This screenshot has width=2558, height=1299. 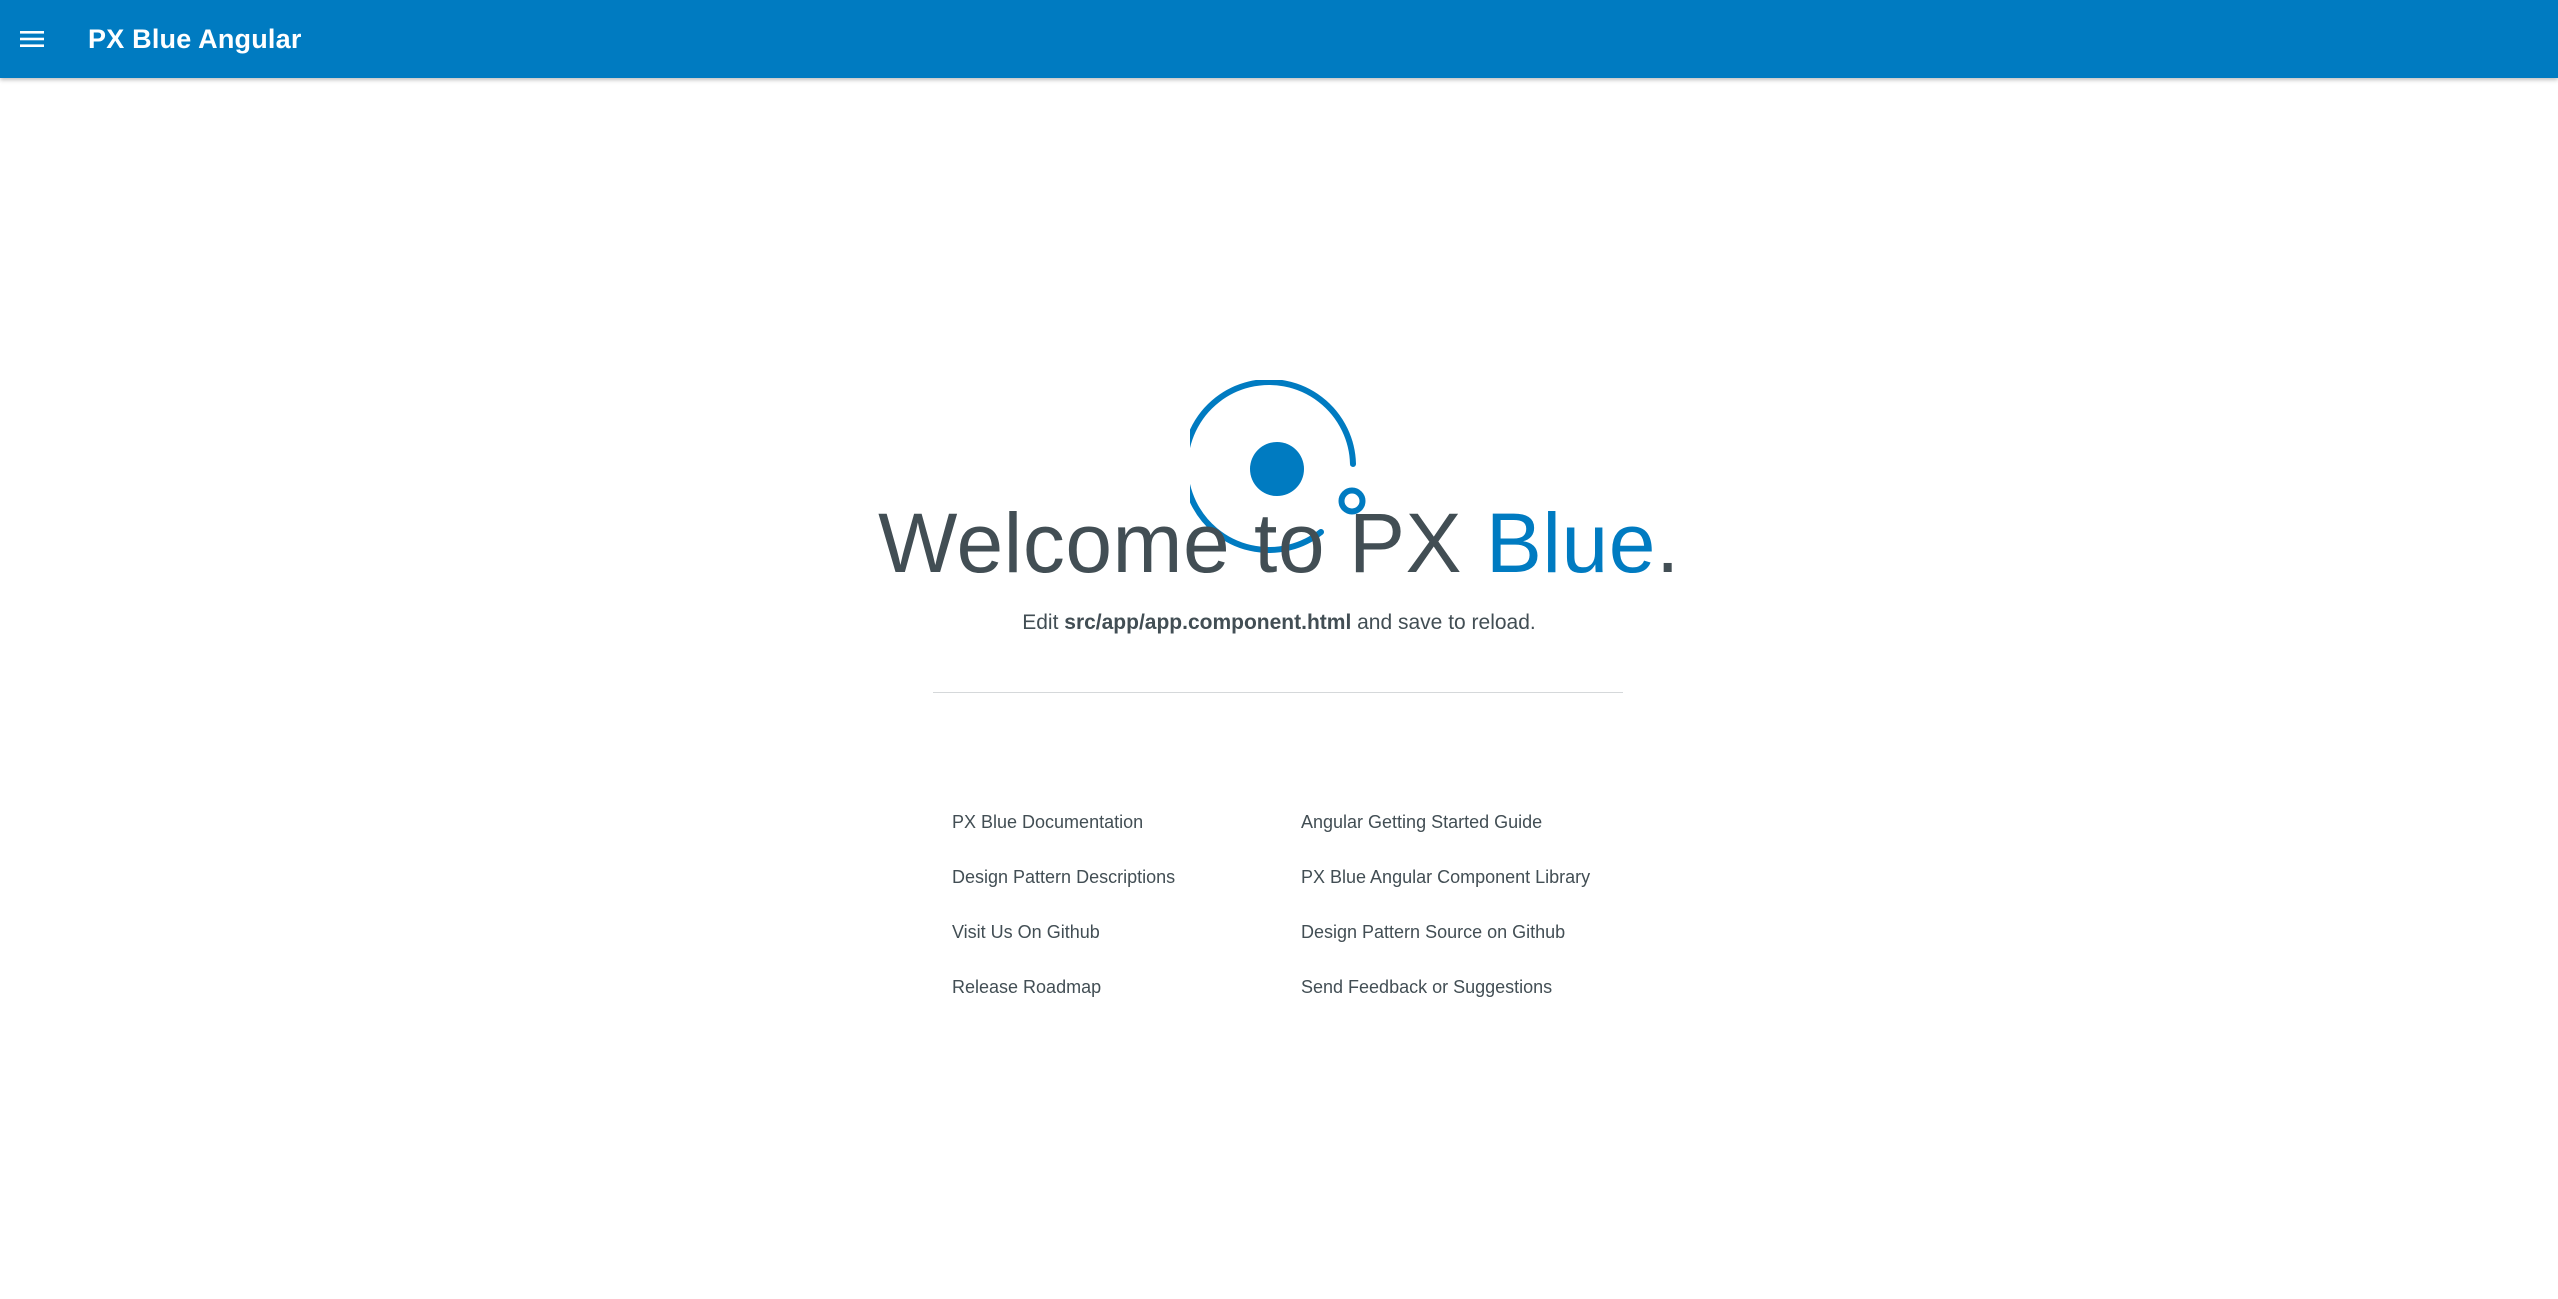 What do you see at coordinates (195, 38) in the screenshot?
I see `app-title: PX Blue Angular` at bounding box center [195, 38].